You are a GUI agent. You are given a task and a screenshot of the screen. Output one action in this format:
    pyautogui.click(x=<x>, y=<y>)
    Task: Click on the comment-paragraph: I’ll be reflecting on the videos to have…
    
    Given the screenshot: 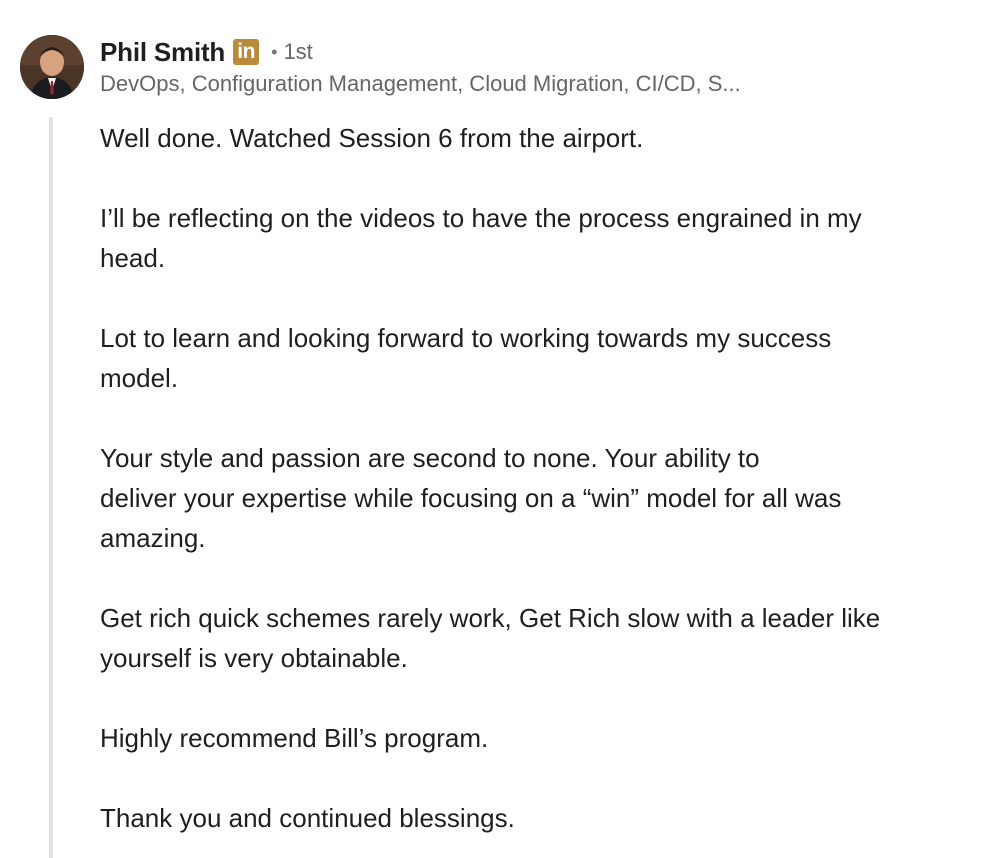 What is the action you would take?
    pyautogui.click(x=481, y=238)
    